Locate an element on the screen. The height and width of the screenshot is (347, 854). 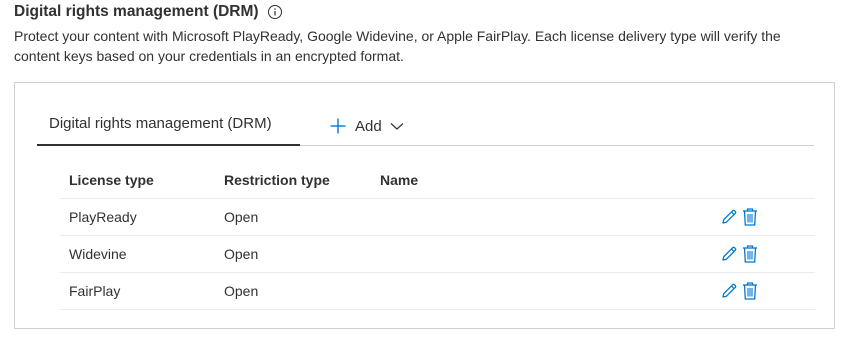
section-header: Digital rights management (DRM) is located at coordinates (148, 12).